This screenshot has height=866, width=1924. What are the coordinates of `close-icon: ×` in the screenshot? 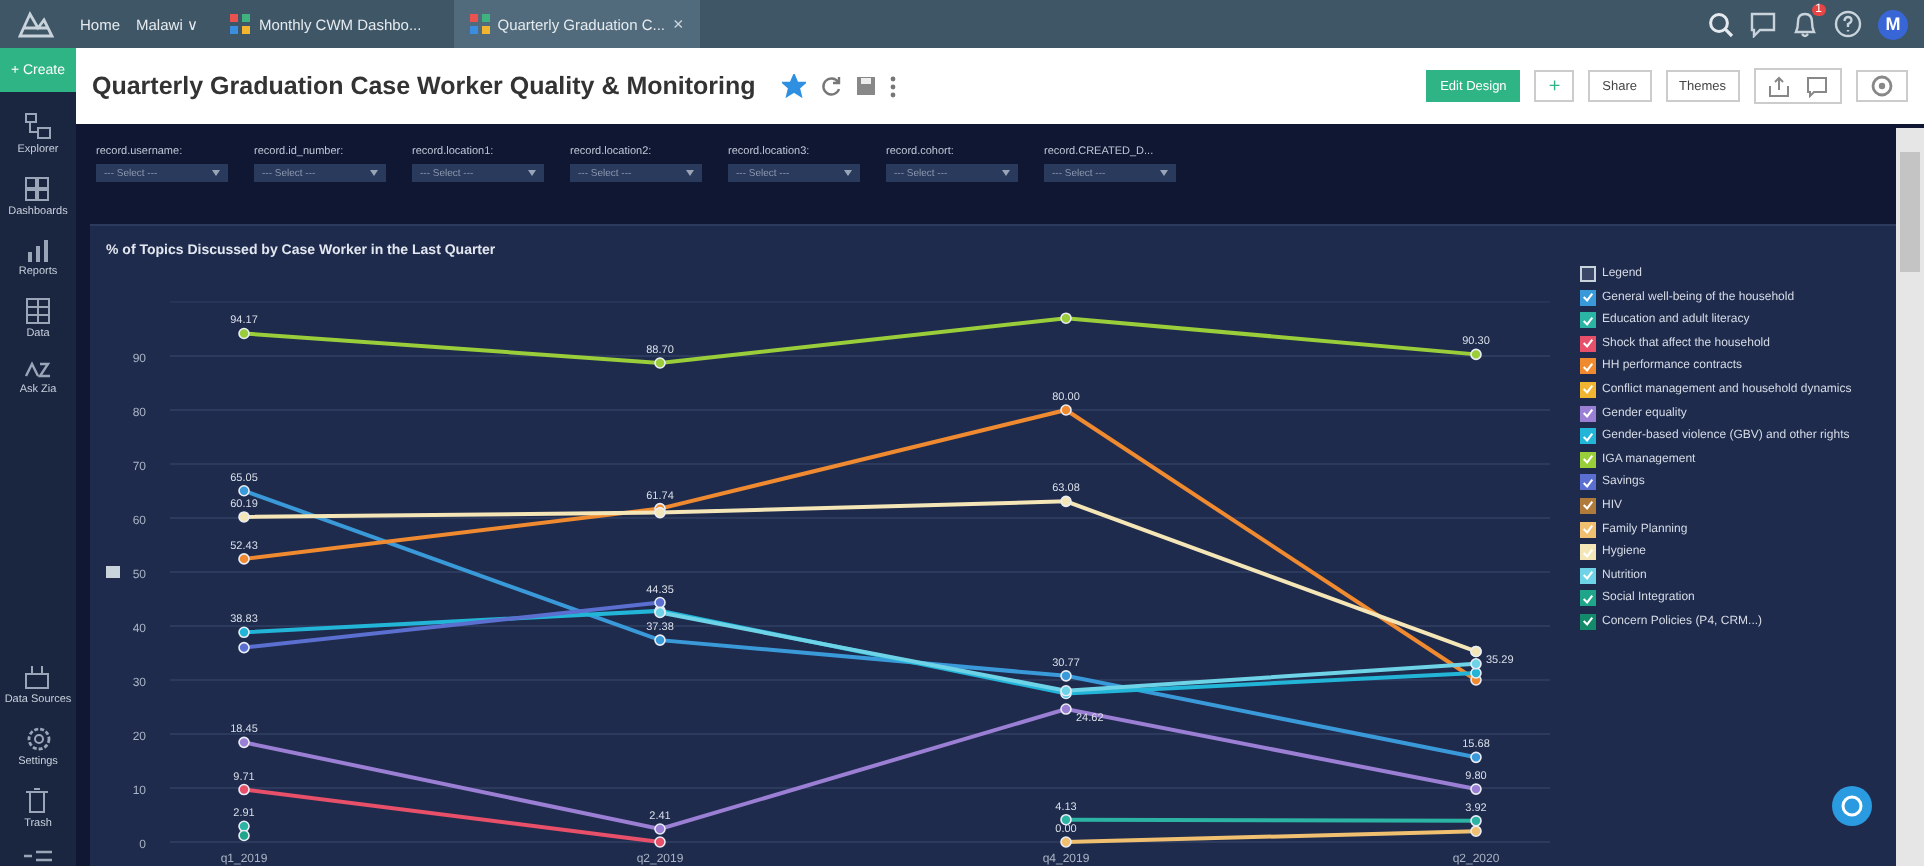 It's located at (678, 24).